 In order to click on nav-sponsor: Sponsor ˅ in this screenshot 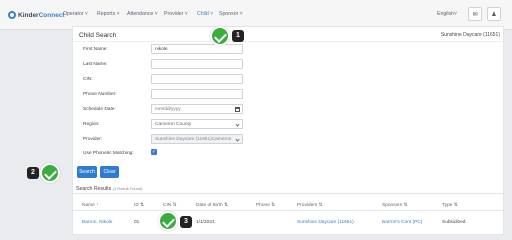, I will do `click(231, 14)`.